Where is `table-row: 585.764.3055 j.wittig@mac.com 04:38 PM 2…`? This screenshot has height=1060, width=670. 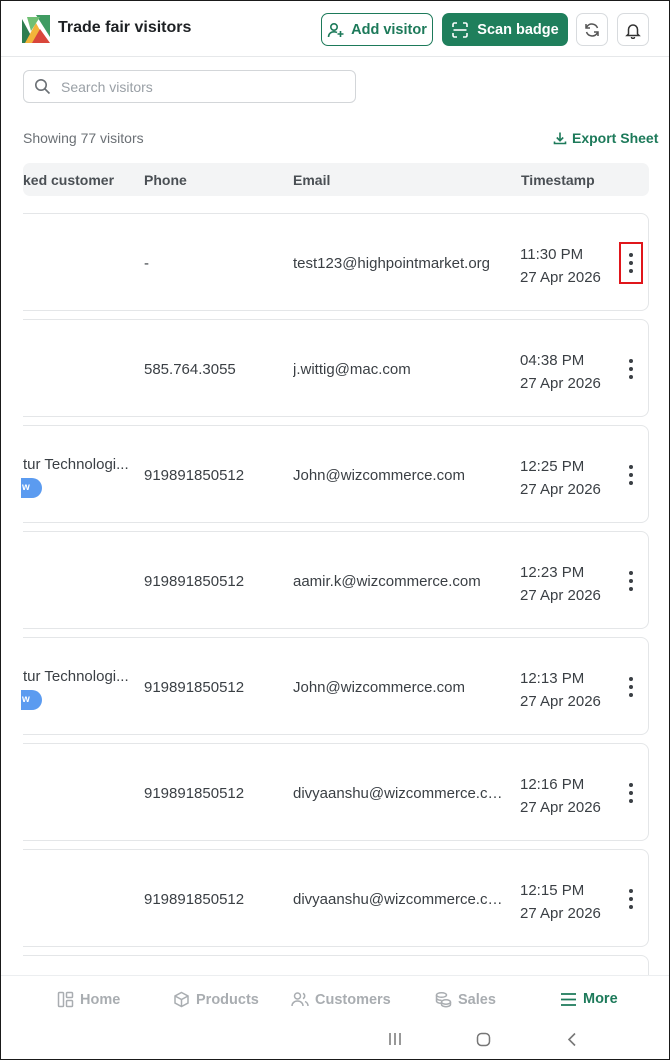 table-row: 585.764.3055 j.wittig@mac.com 04:38 PM 2… is located at coordinates (336, 368).